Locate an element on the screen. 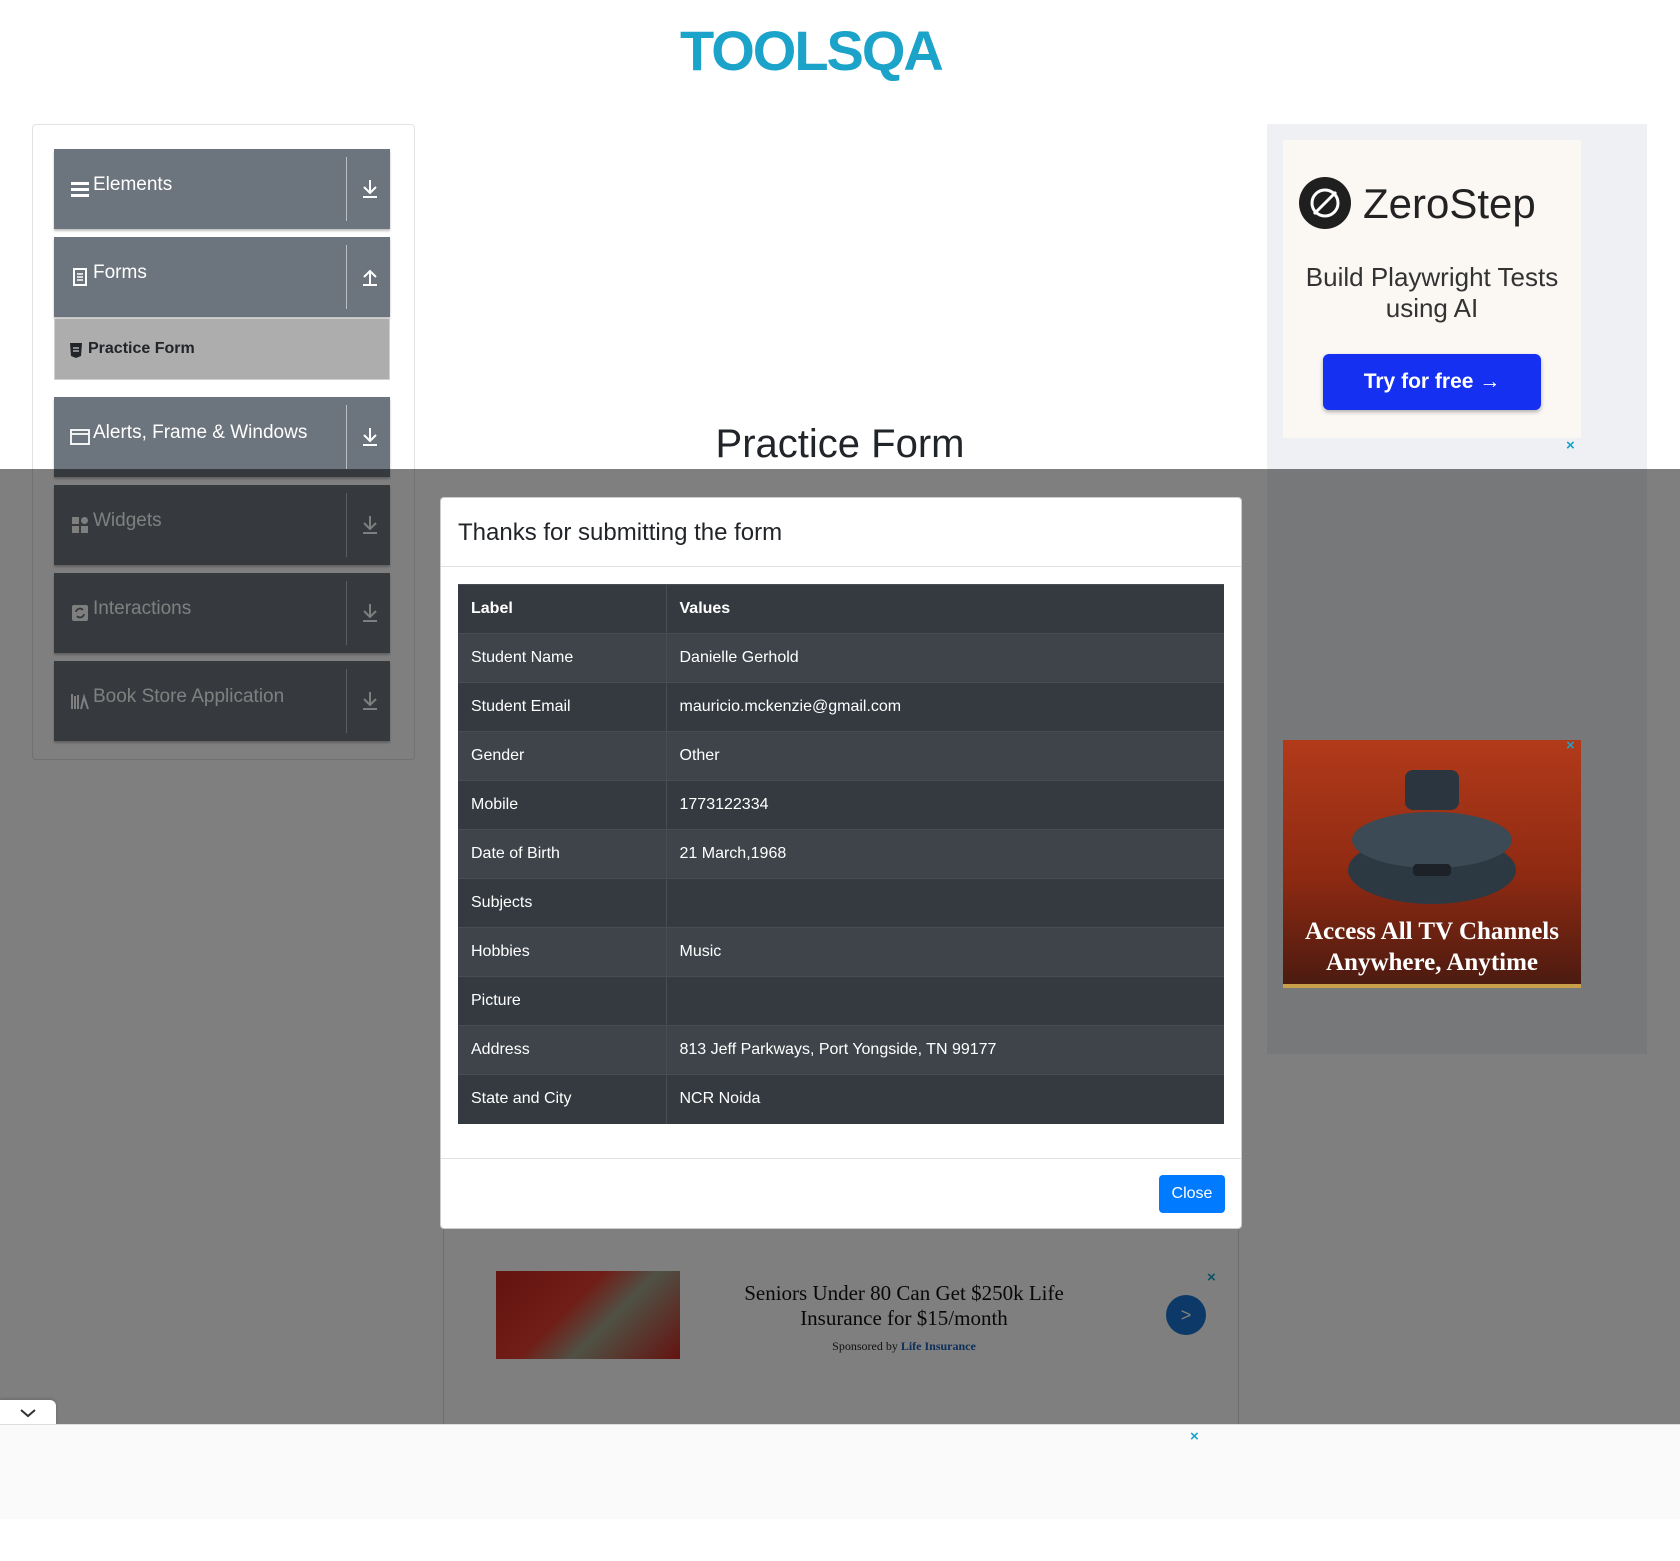  form-icon is located at coordinates (76, 350).